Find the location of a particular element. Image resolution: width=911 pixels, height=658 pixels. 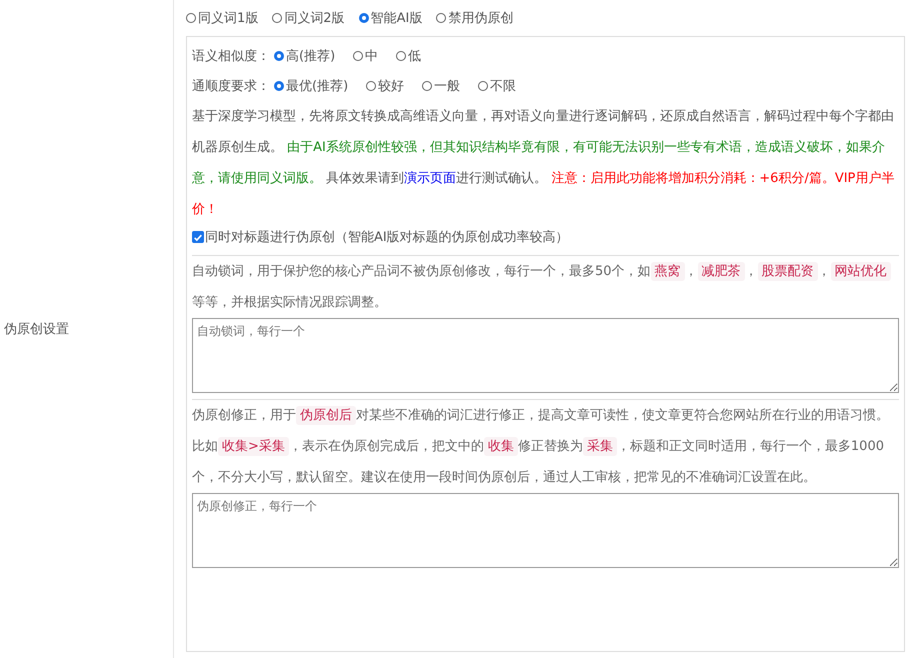

corrections-field: 伪原创修正，每行一个 is located at coordinates (545, 530).